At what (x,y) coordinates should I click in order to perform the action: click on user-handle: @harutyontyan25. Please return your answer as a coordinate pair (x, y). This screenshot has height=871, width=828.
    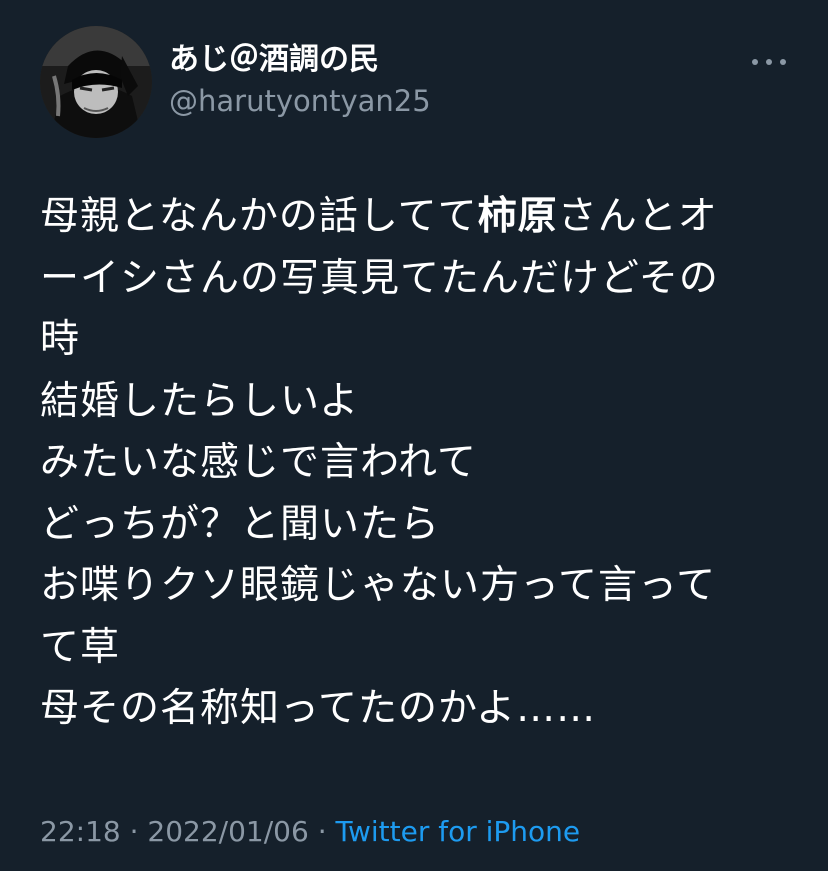
    Looking at the image, I should click on (300, 101).